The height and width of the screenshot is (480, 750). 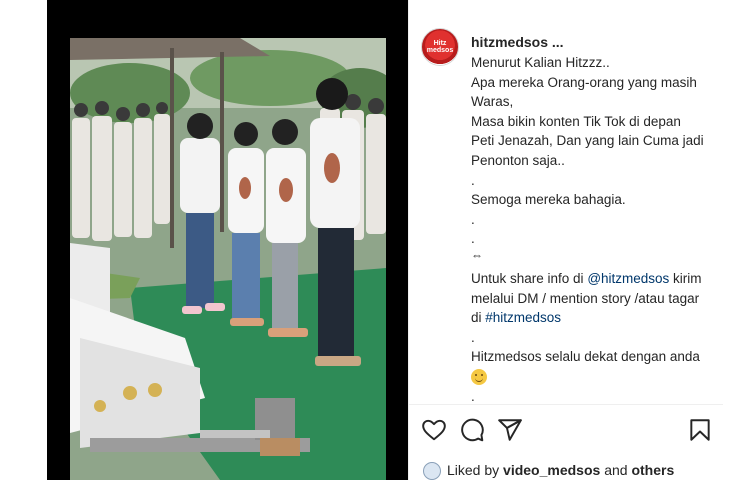 I want to click on hashtag-link: #hitzmedsos, so click(x=523, y=317).